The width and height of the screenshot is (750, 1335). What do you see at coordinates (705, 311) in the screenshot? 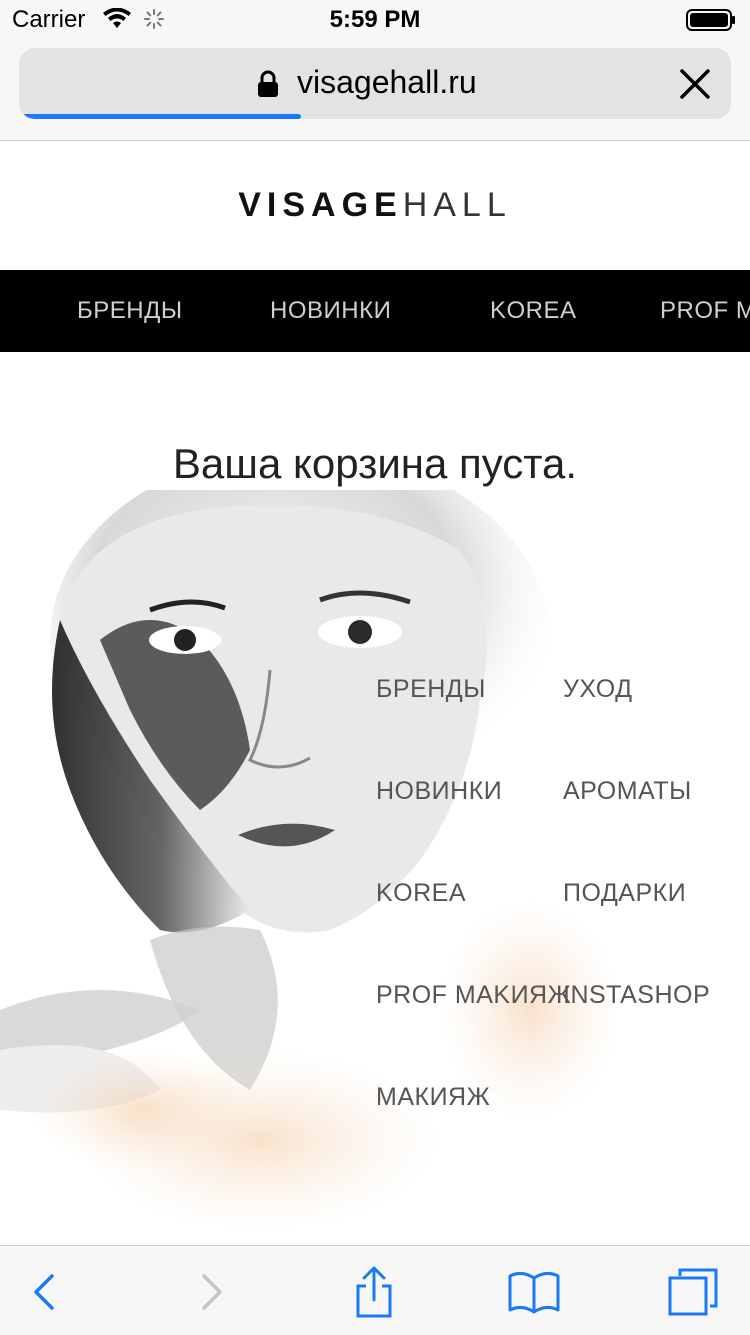
I see `top-nav-item-prof-makeup: PROF MAKИЯЖ` at bounding box center [705, 311].